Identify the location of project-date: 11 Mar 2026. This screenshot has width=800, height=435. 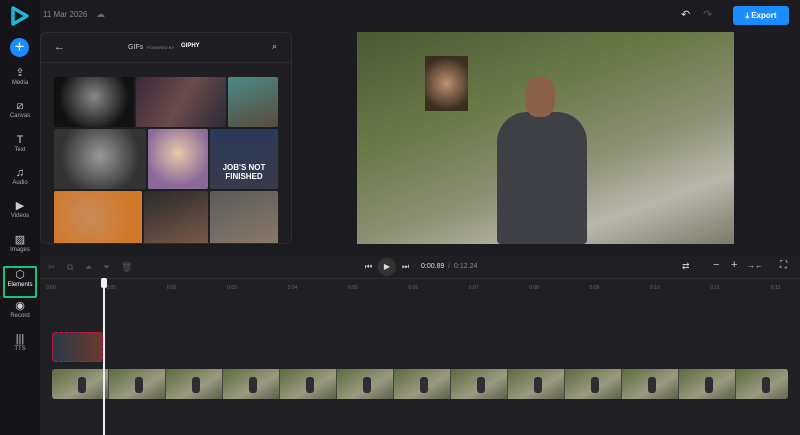
(65, 14).